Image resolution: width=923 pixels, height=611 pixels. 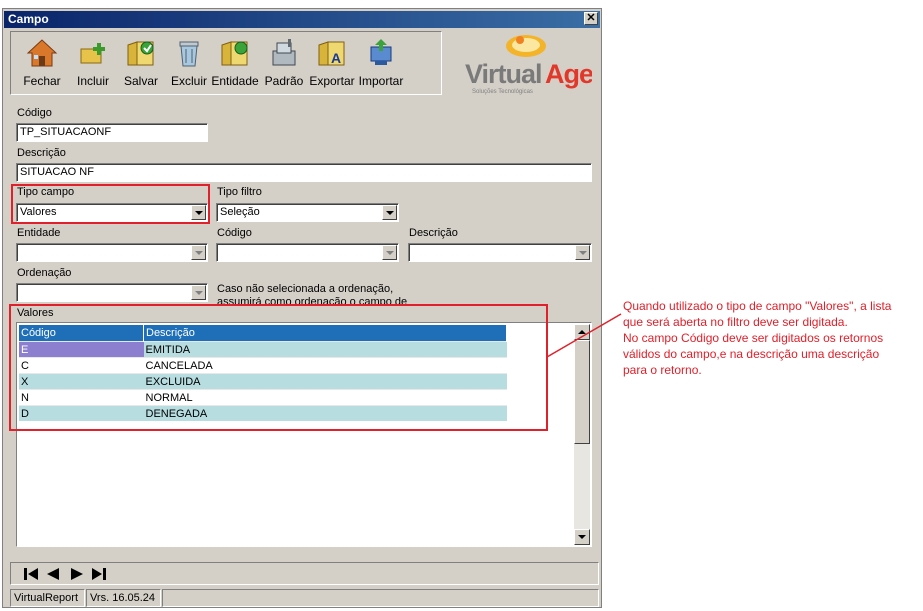 I want to click on record-navigator, so click(x=304, y=573).